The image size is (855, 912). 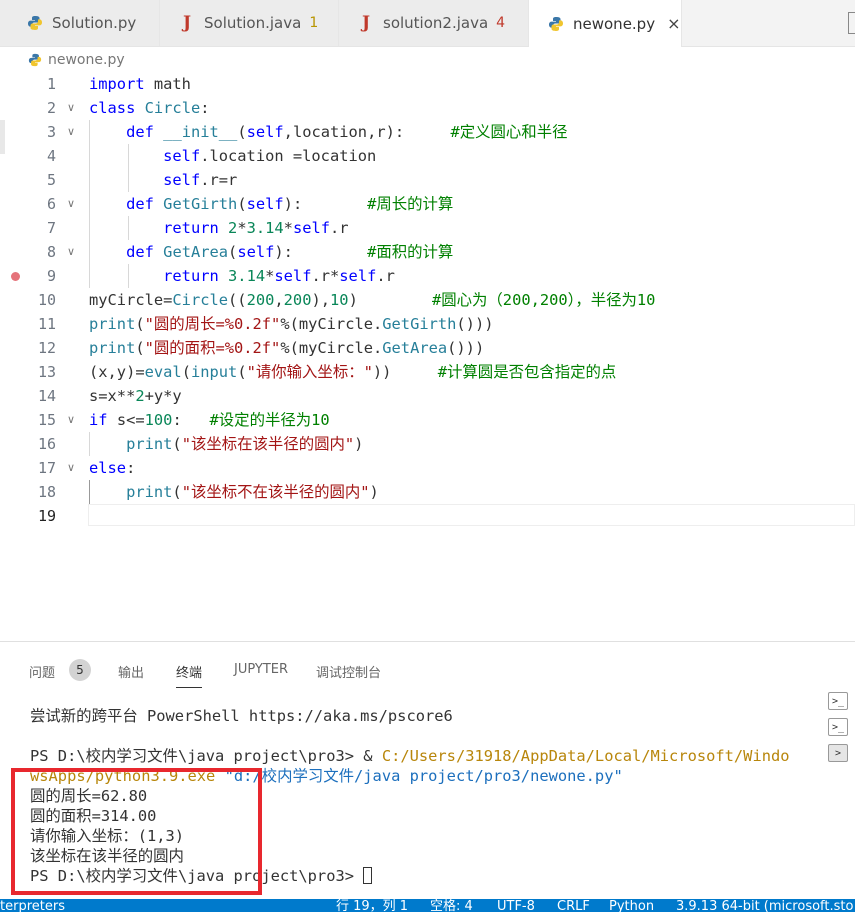 I want to click on tab-solution-py: Solution.py, so click(x=80, y=23).